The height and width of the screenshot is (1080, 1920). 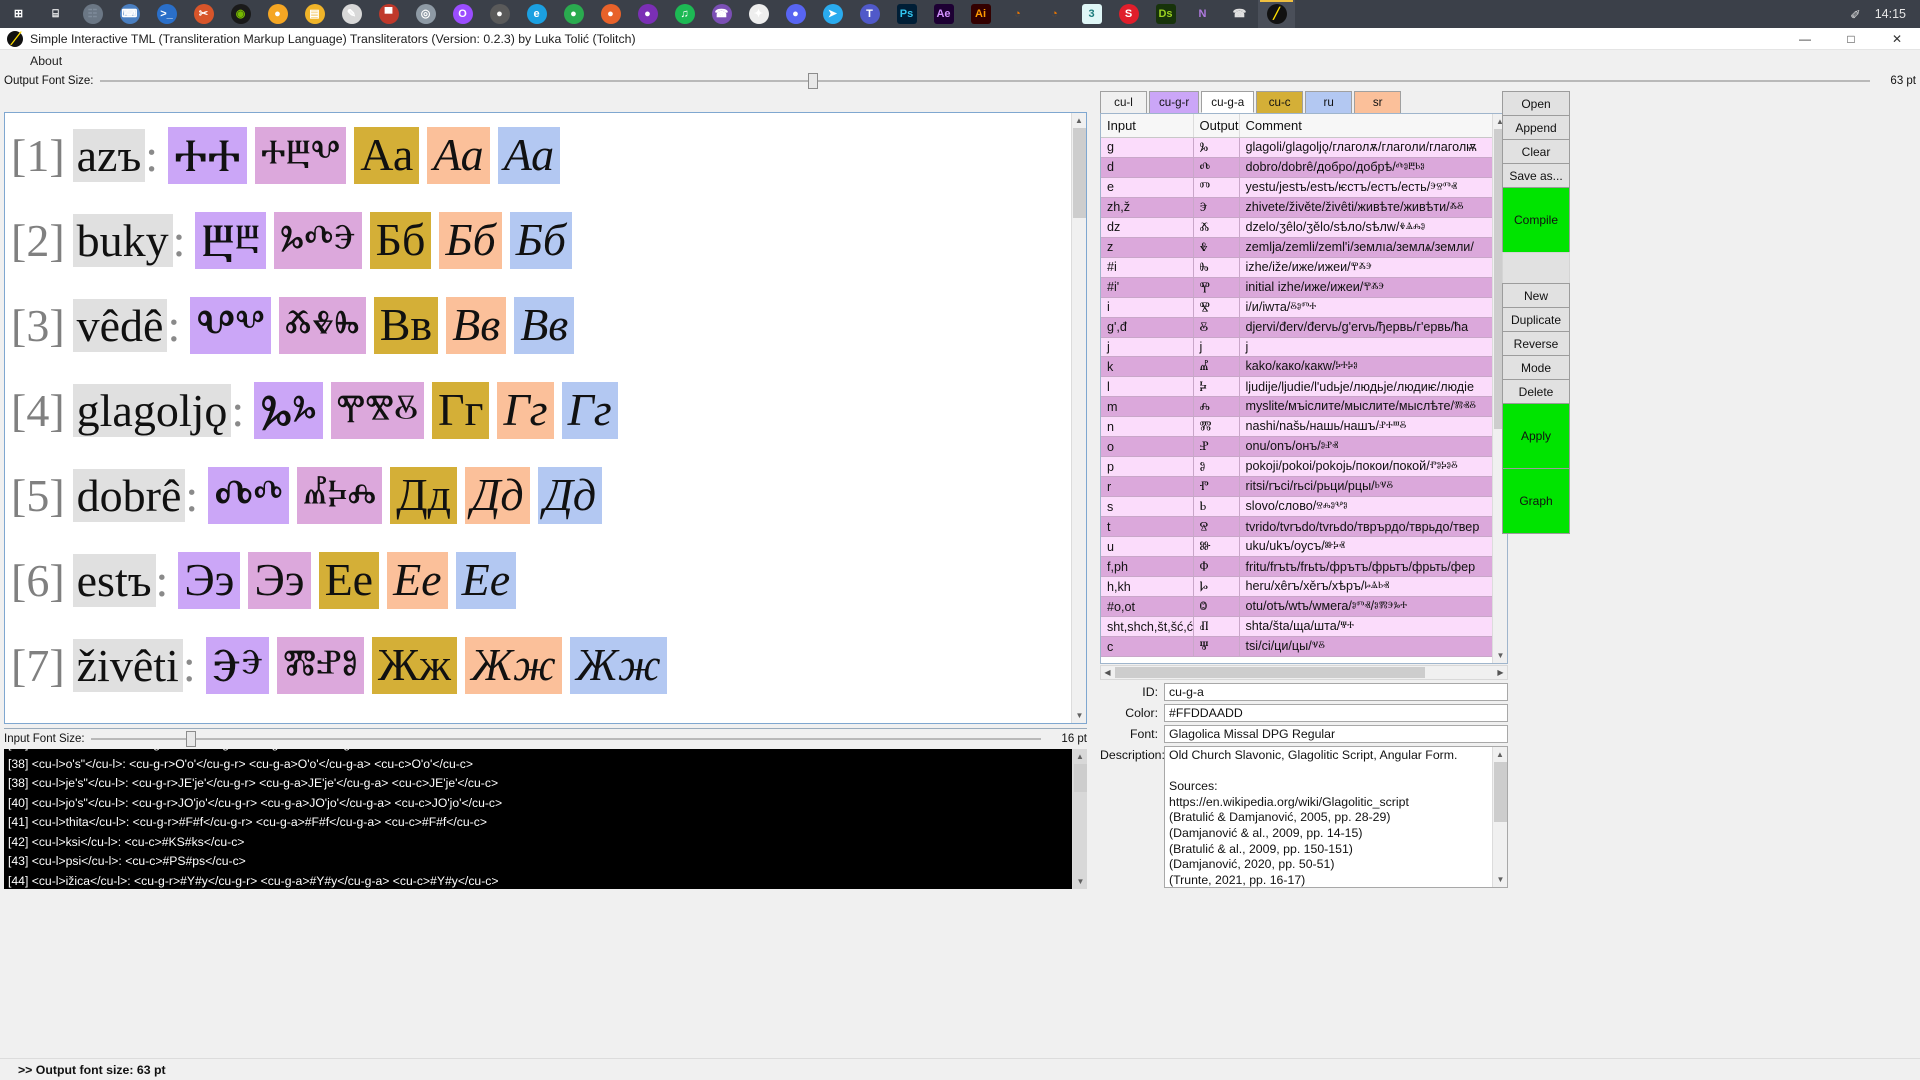 What do you see at coordinates (1147, 167) in the screenshot?
I see `cell-input: d` at bounding box center [1147, 167].